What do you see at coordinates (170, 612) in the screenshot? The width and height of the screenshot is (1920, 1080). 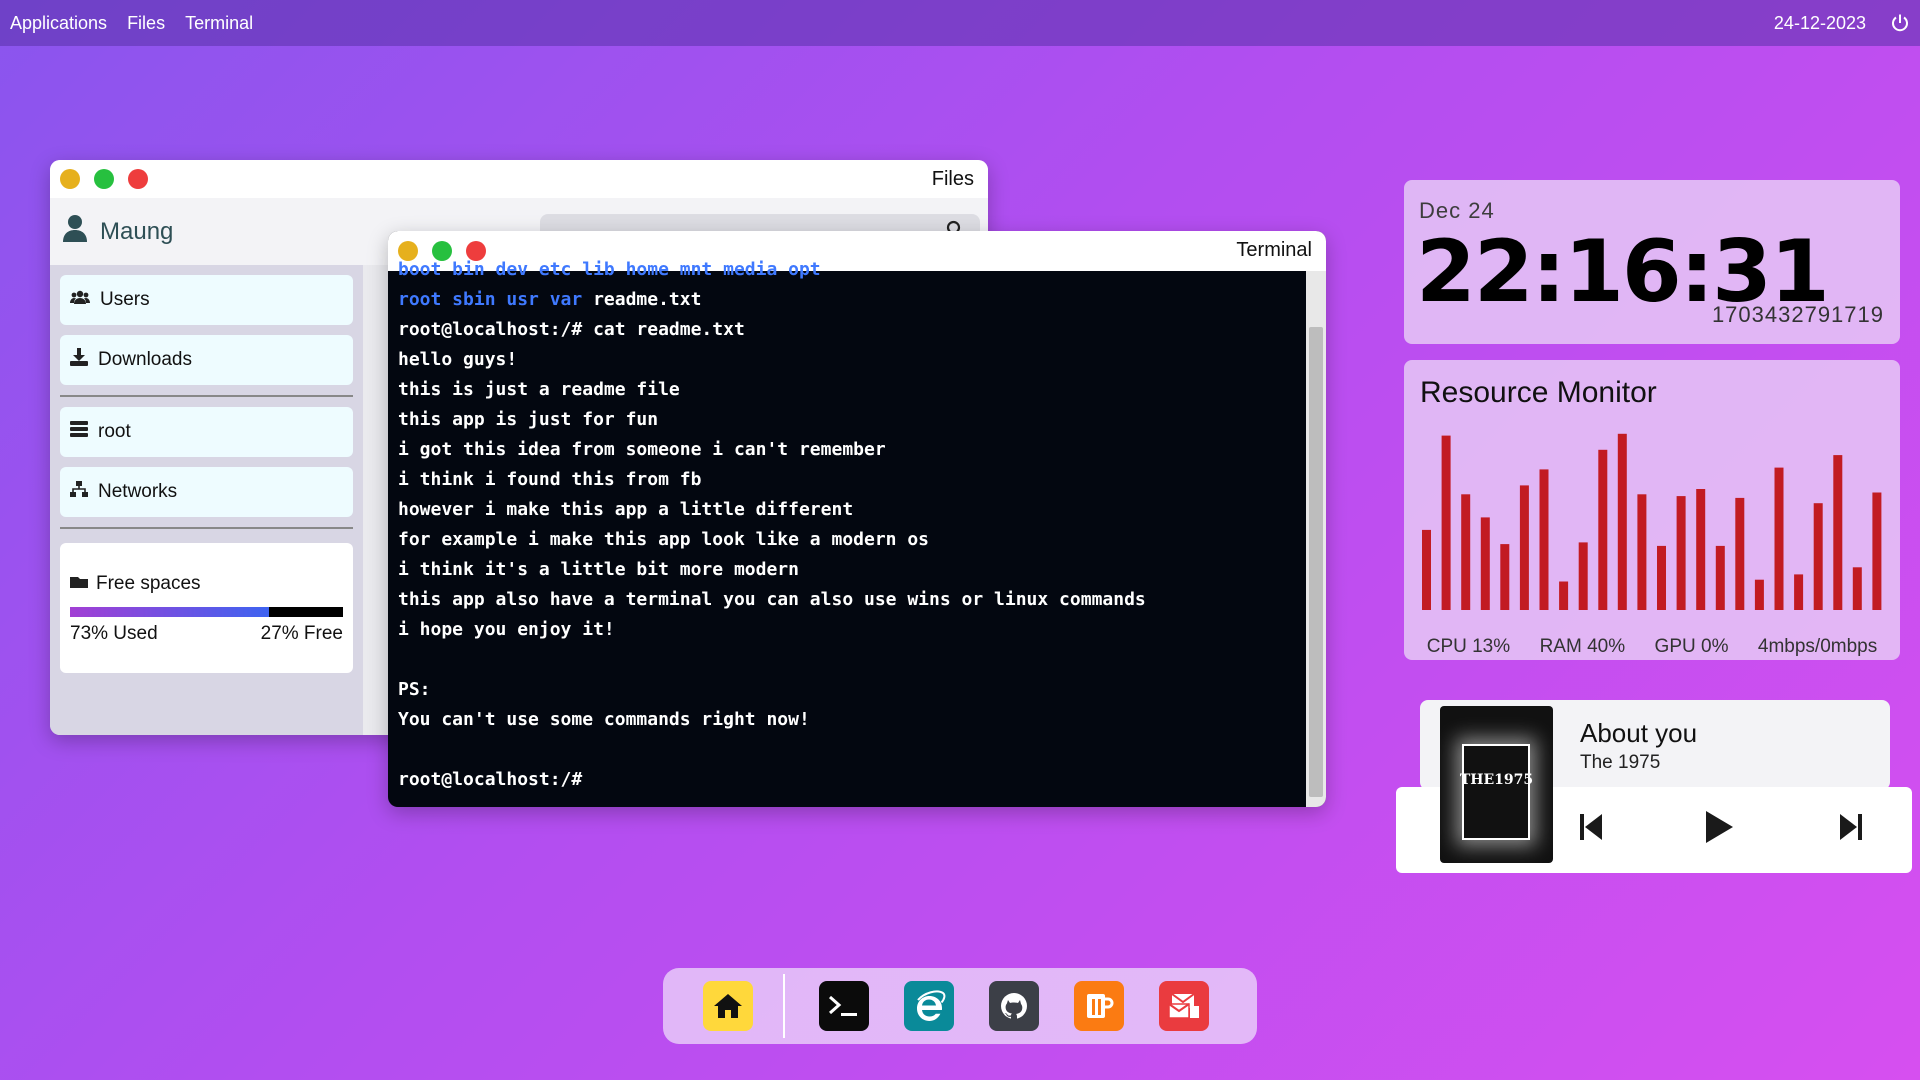 I see `storage-used-fill` at bounding box center [170, 612].